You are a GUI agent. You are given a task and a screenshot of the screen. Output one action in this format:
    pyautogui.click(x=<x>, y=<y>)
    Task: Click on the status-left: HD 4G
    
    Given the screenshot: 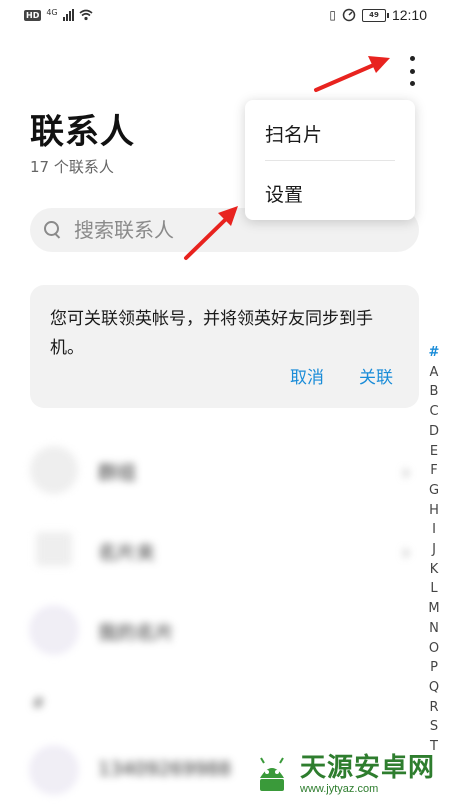 What is the action you would take?
    pyautogui.click(x=58, y=14)
    